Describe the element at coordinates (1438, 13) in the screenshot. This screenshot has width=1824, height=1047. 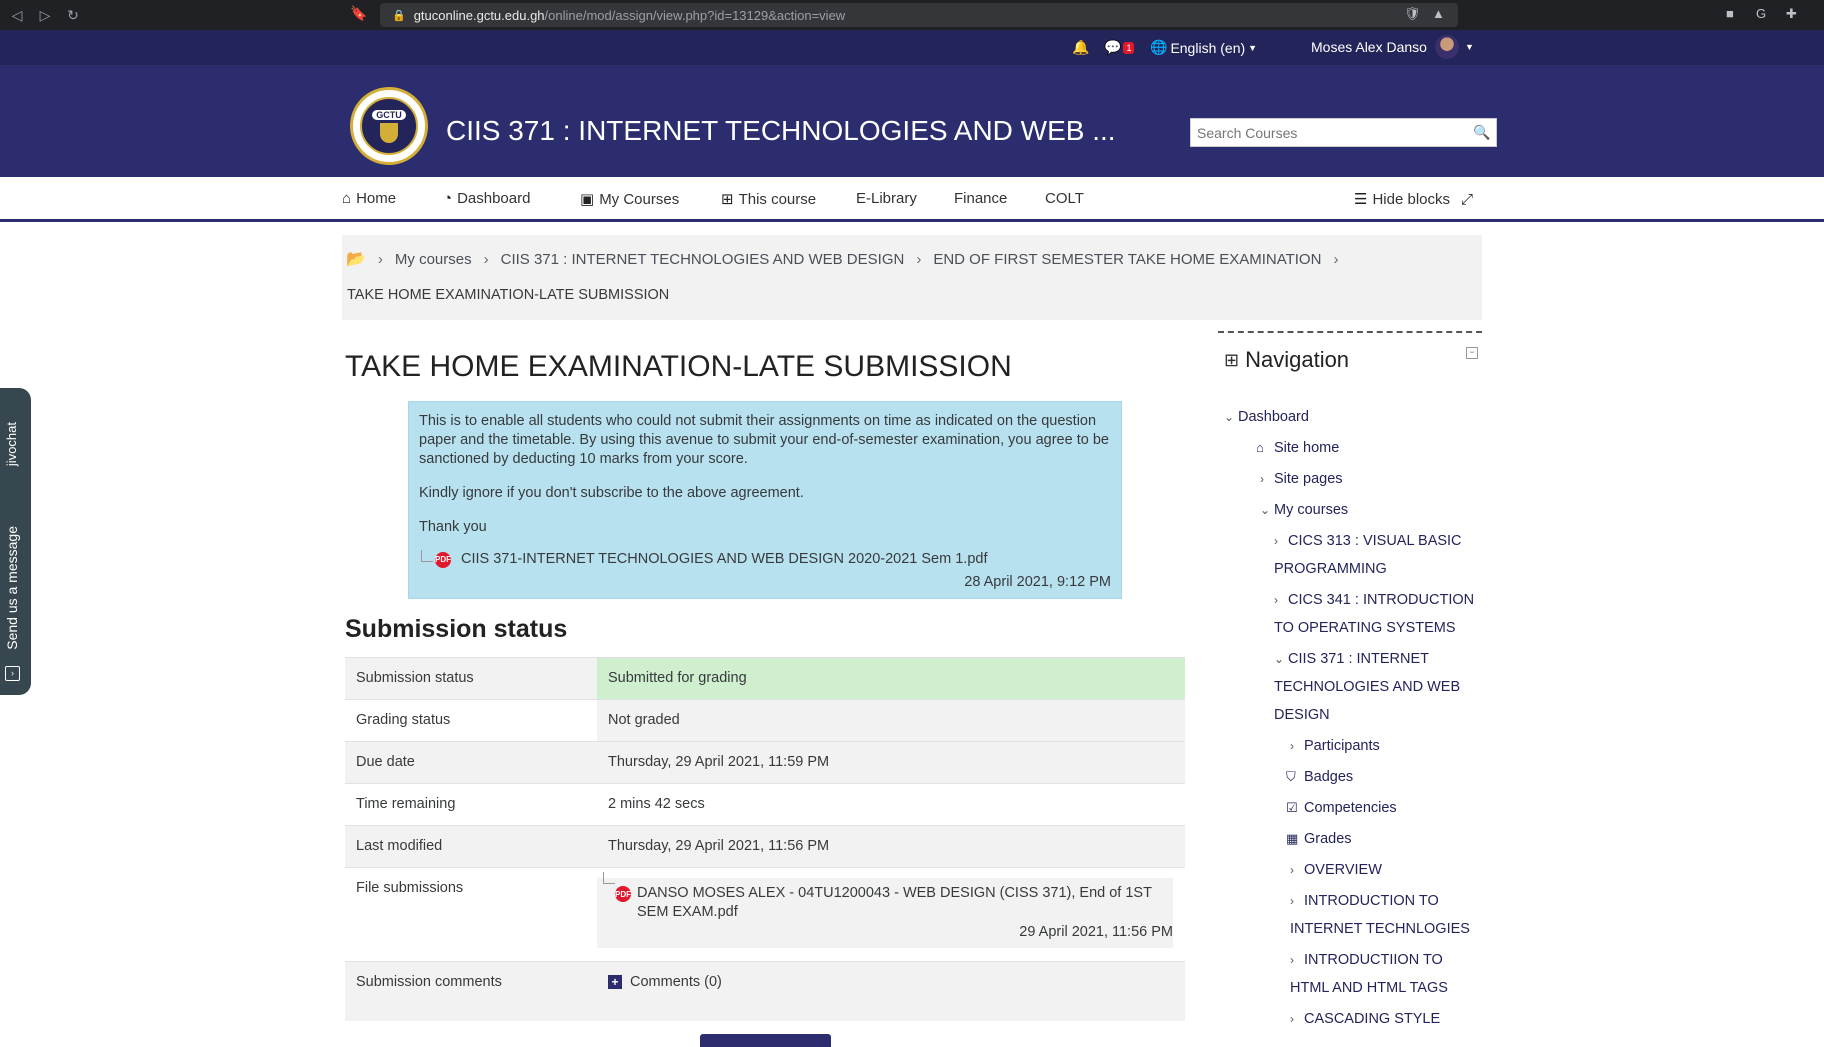
I see `brave-rewards-icon: ▲` at that location.